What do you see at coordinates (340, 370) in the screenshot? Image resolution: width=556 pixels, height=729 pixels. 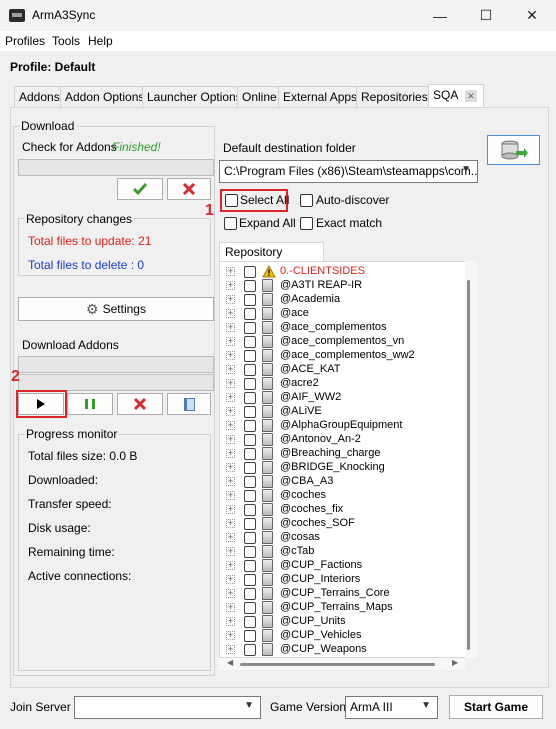 I see `tree-item: + @ACE_KAT` at bounding box center [340, 370].